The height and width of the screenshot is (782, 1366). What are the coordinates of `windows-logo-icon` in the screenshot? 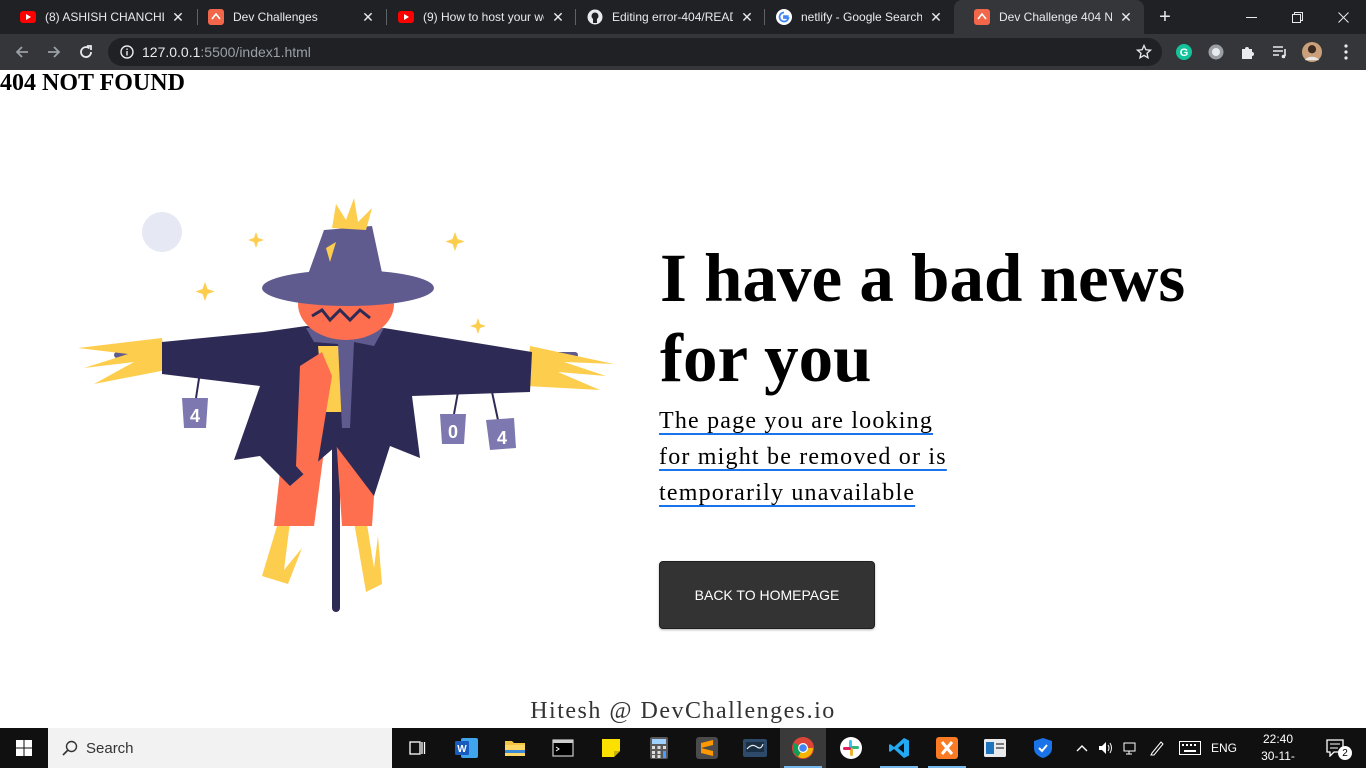 It's located at (24, 748).